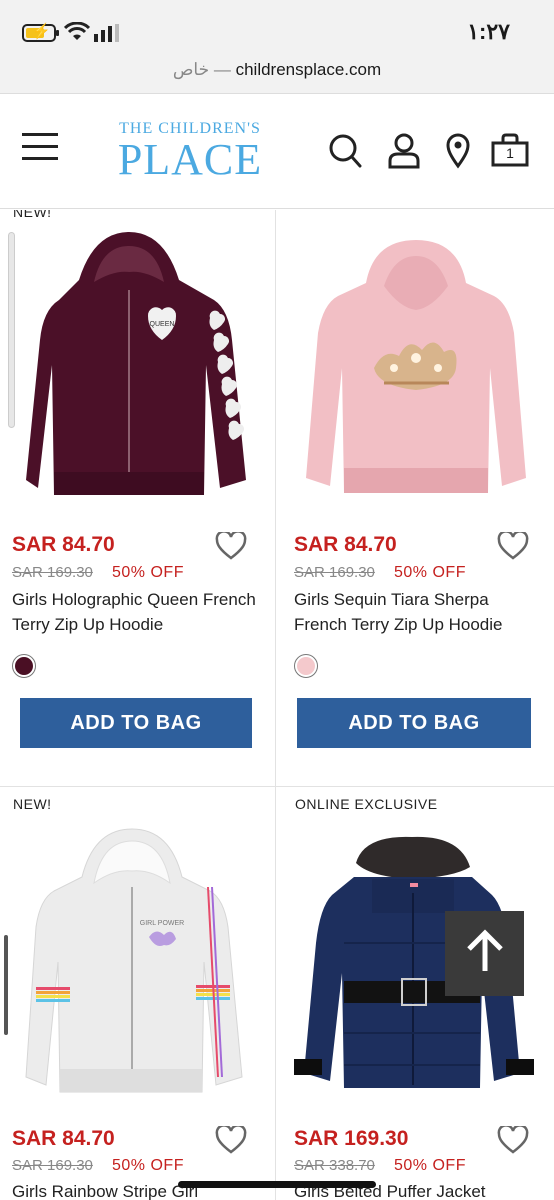  What do you see at coordinates (137, 367) in the screenshot?
I see `product-image-burgundy-hoodie: QUEEN` at bounding box center [137, 367].